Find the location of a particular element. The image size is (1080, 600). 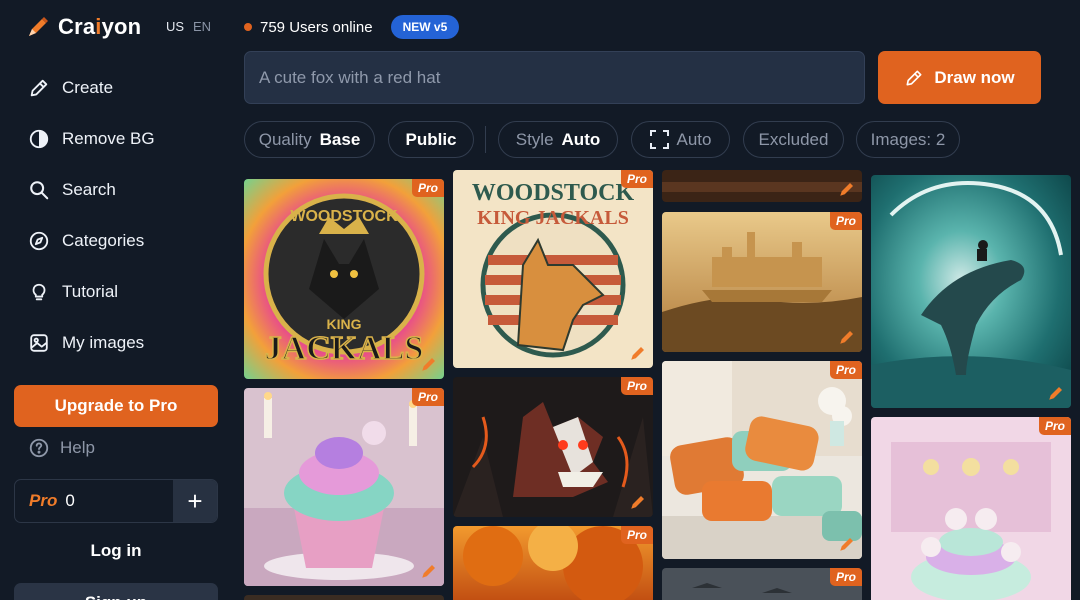

jackals-retro-image: WOODSTOCK KING JACKALS is located at coordinates (553, 269).